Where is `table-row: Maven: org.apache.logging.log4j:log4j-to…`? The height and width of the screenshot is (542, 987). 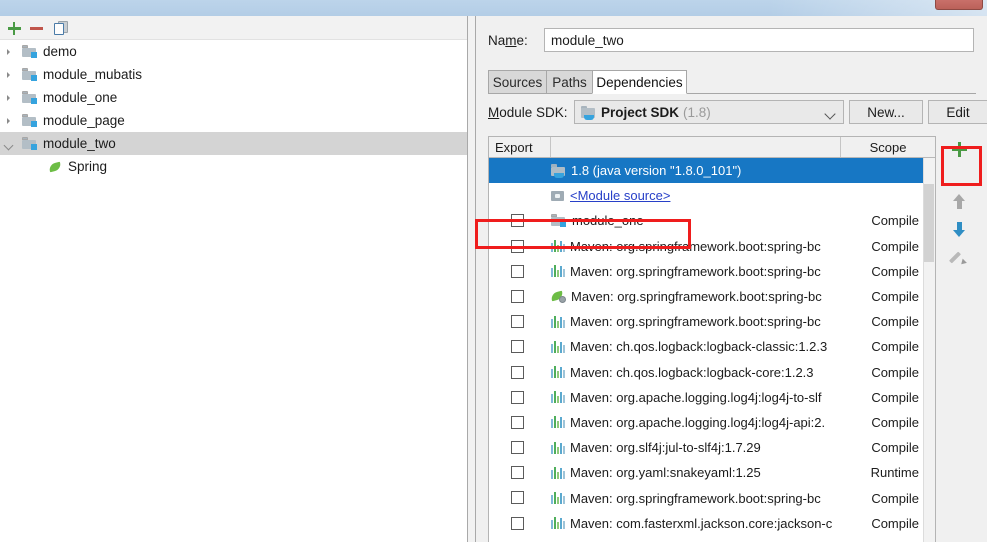
table-row: Maven: org.apache.logging.log4j:log4j-to… is located at coordinates (712, 397).